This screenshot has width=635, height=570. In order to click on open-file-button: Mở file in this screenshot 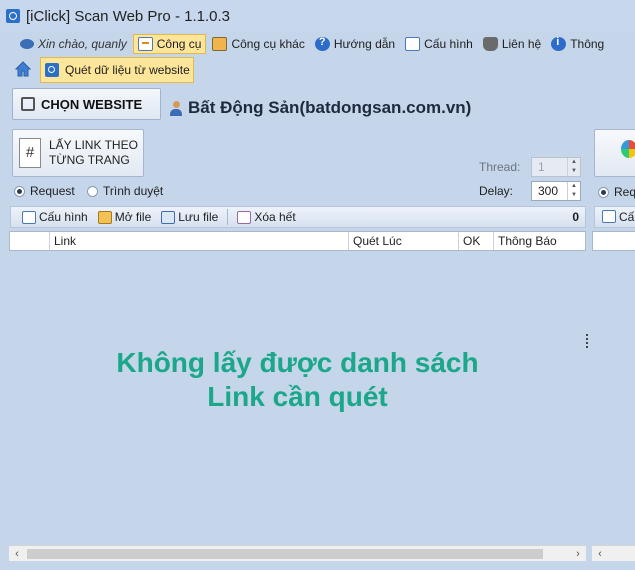, I will do `click(125, 217)`.